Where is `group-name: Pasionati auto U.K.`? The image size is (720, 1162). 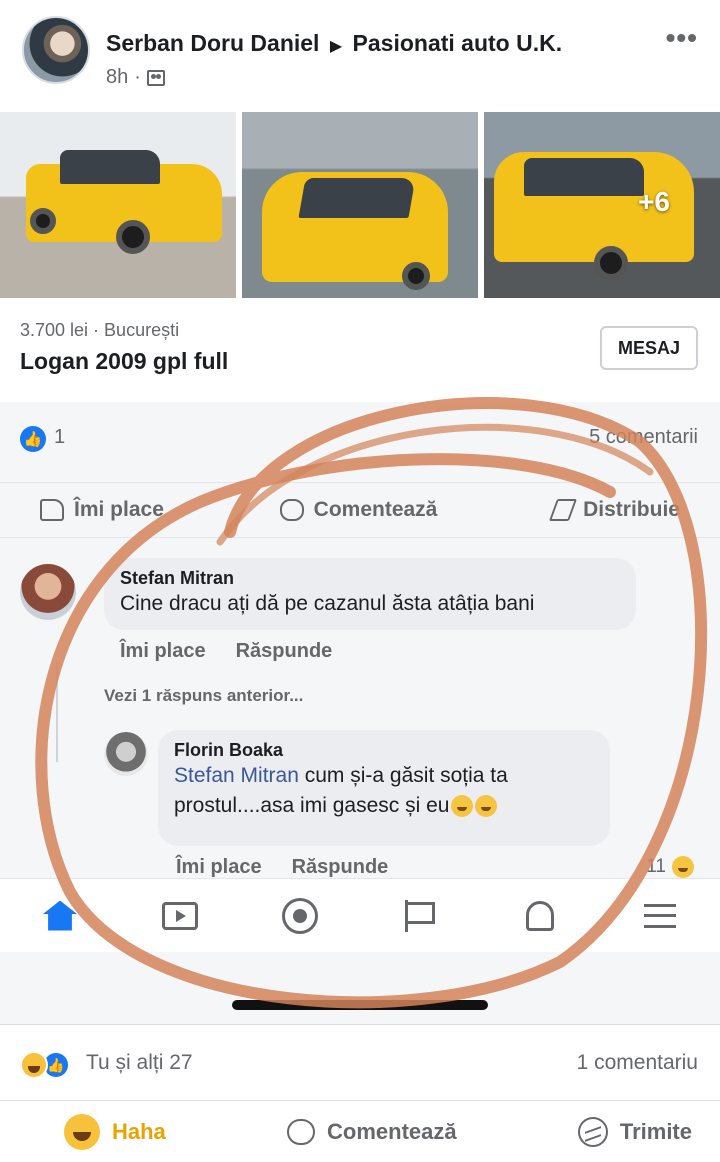 group-name: Pasionati auto U.K. is located at coordinates (458, 43).